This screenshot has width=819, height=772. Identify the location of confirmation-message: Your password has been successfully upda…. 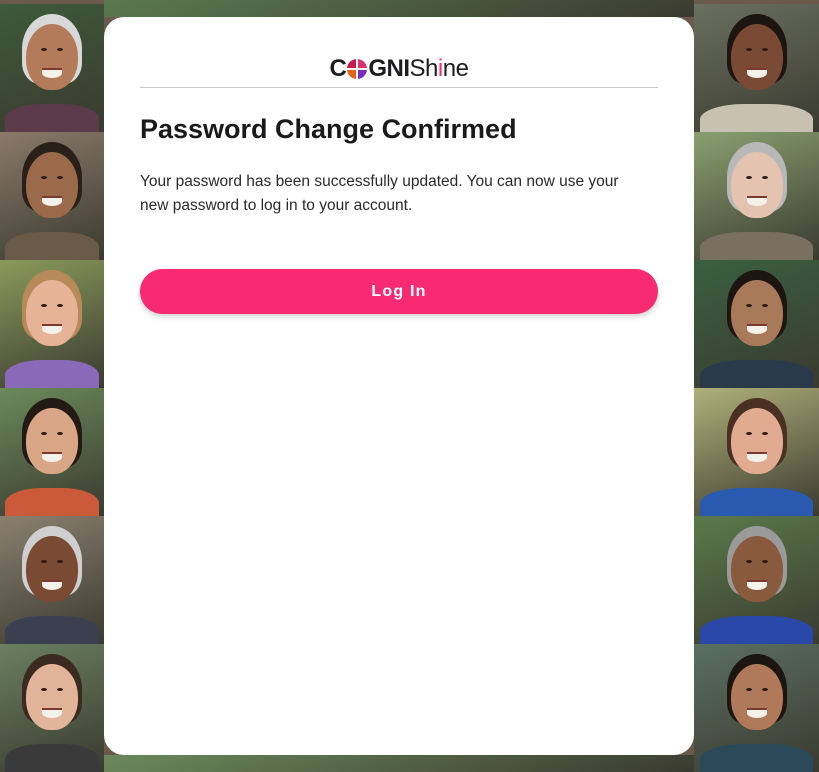
(379, 193).